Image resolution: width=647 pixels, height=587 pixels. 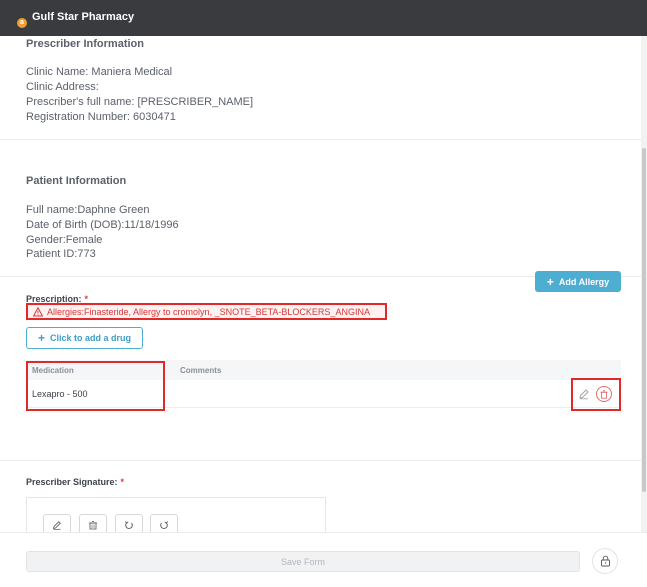 I want to click on brand-logo-icon: a, so click(x=22, y=23).